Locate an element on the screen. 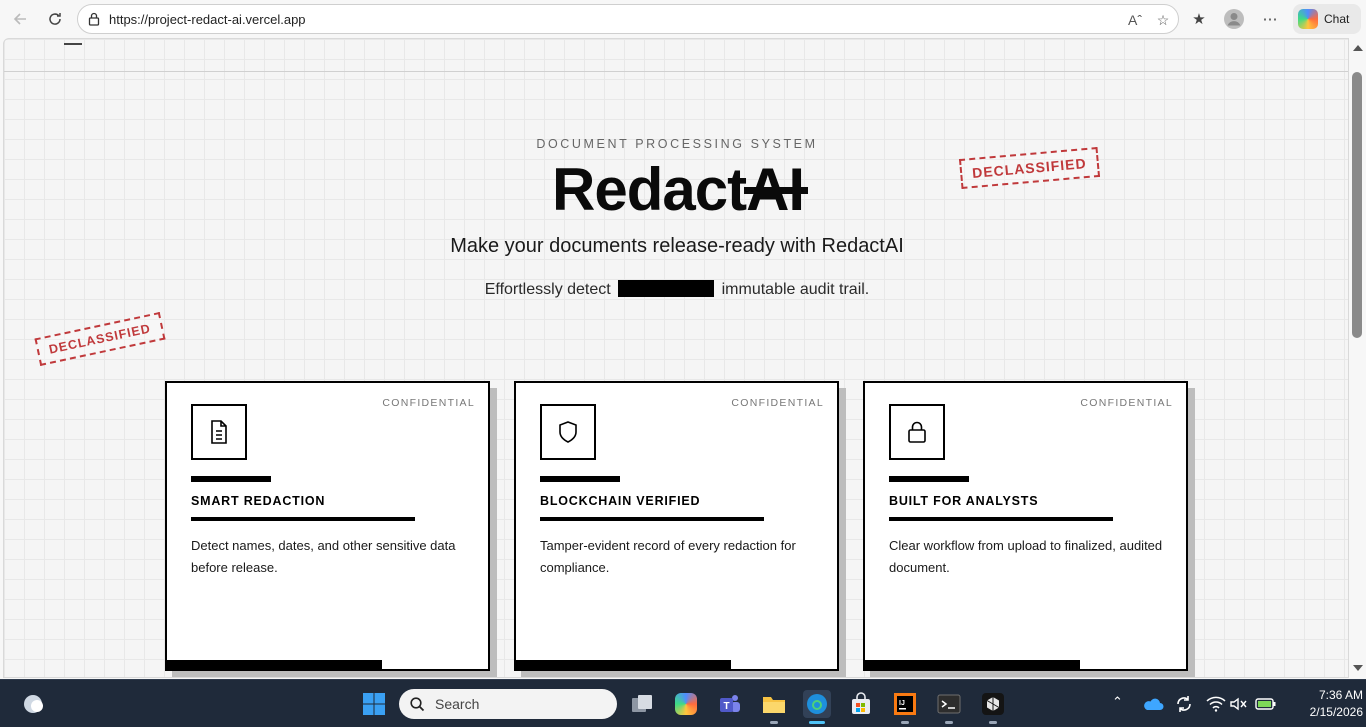  task-view-button is located at coordinates (642, 704).